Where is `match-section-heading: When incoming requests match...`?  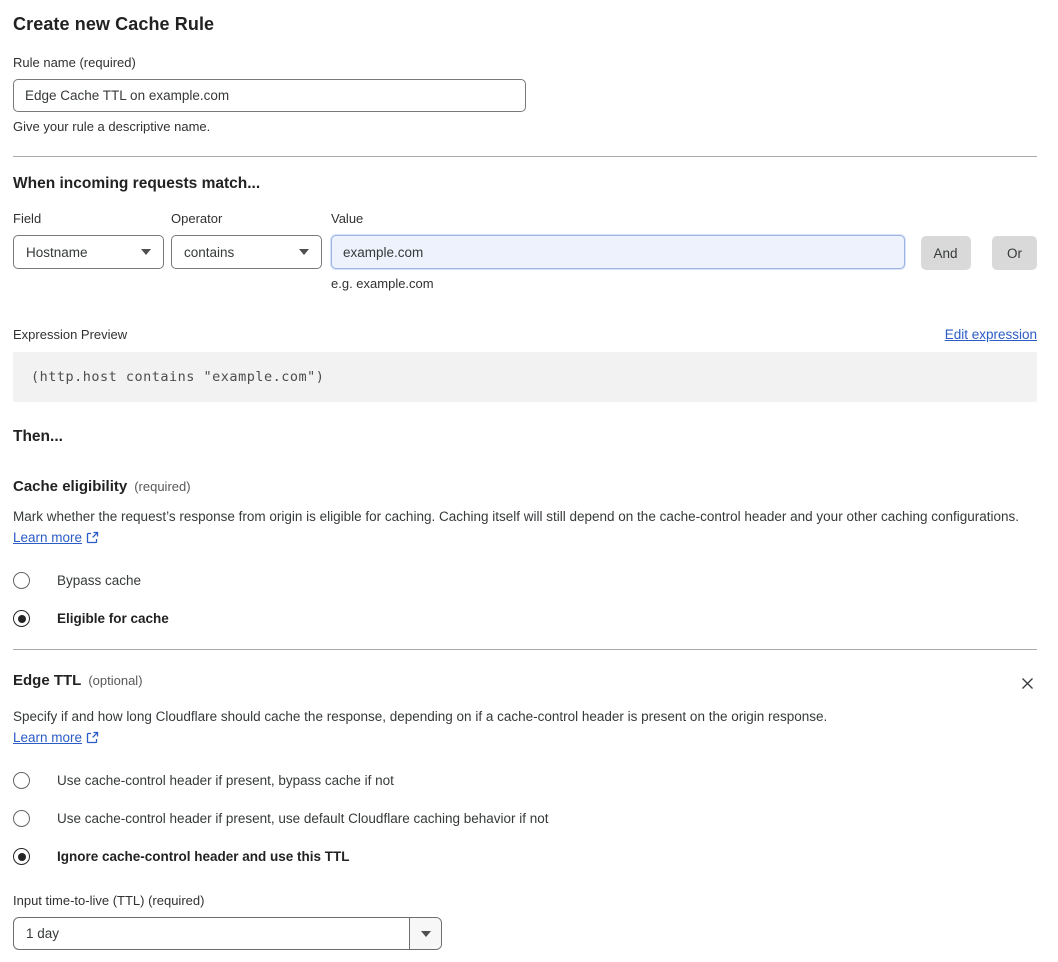 match-section-heading: When incoming requests match... is located at coordinates (137, 183).